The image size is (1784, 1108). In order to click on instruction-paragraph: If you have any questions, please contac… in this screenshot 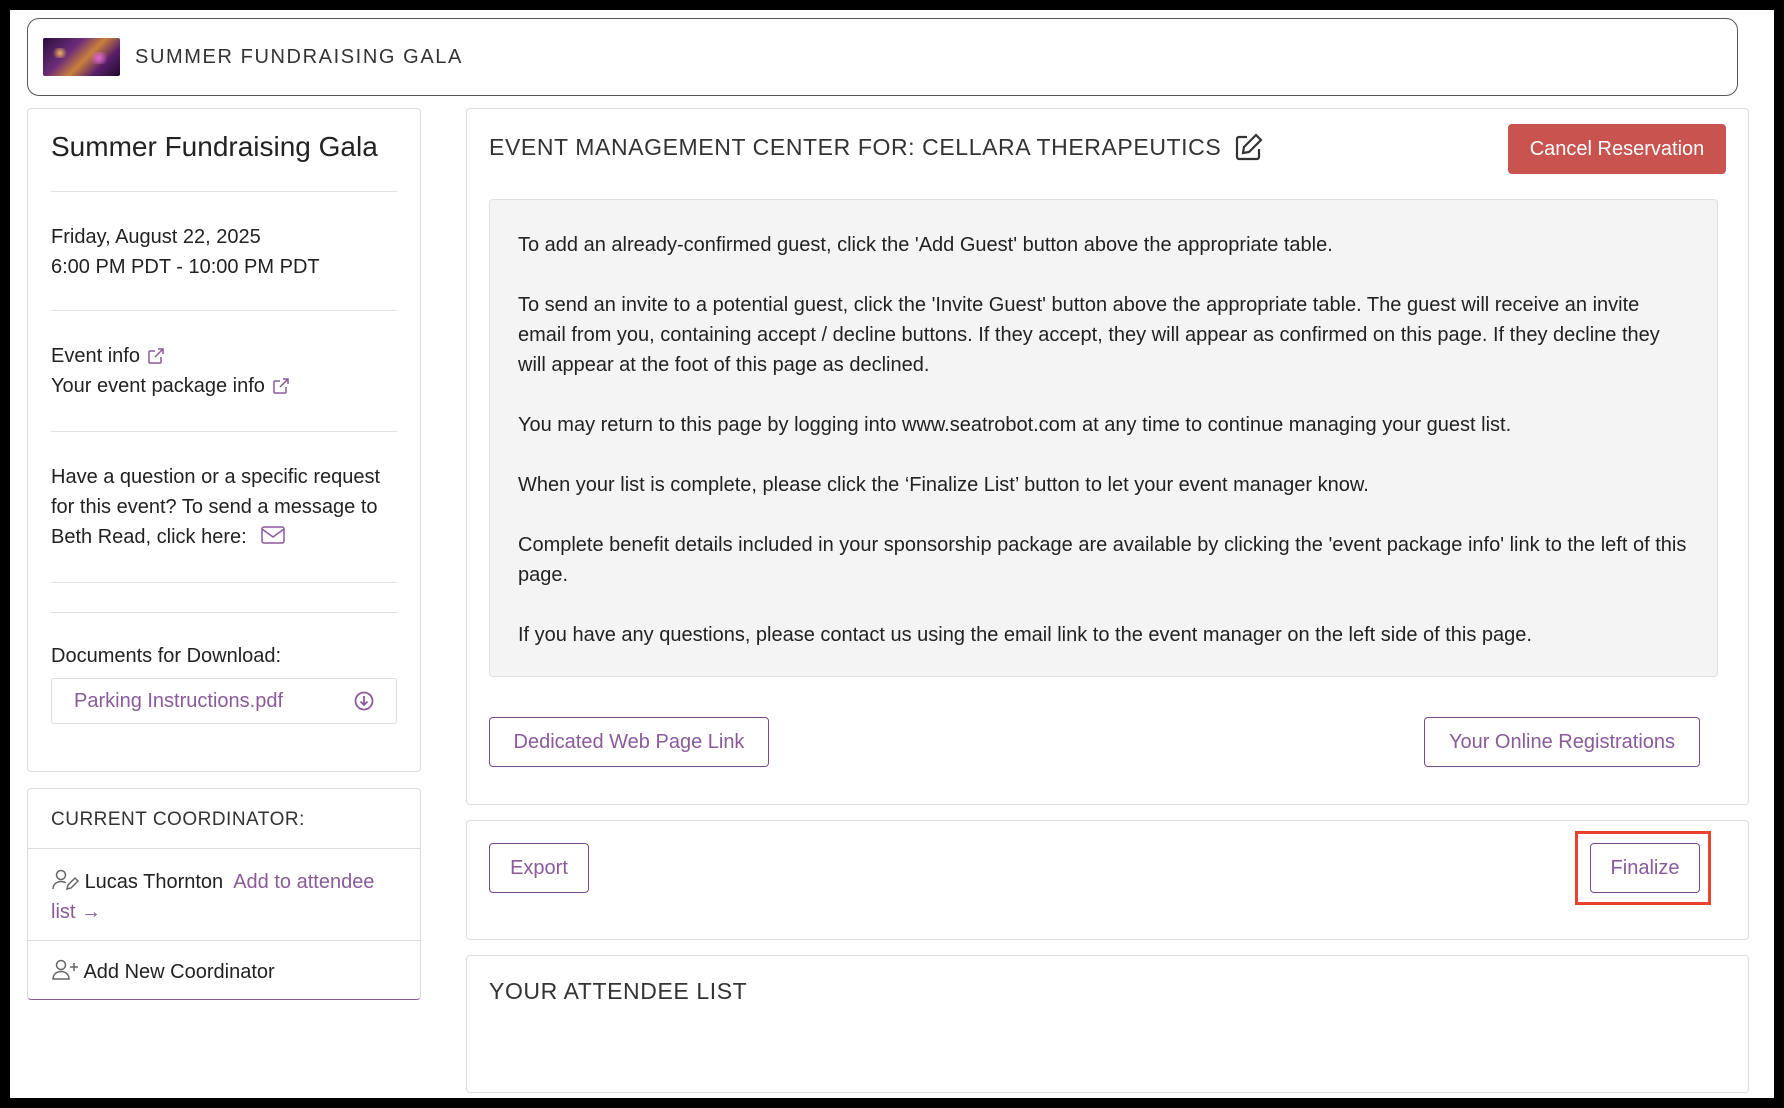, I will do `click(1025, 635)`.